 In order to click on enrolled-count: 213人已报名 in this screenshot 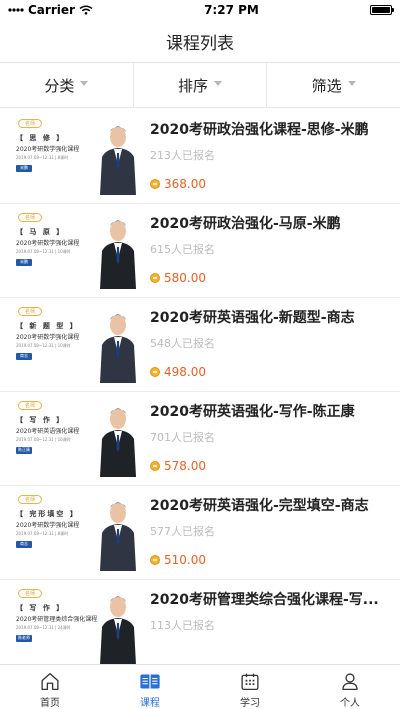, I will do `click(182, 155)`.